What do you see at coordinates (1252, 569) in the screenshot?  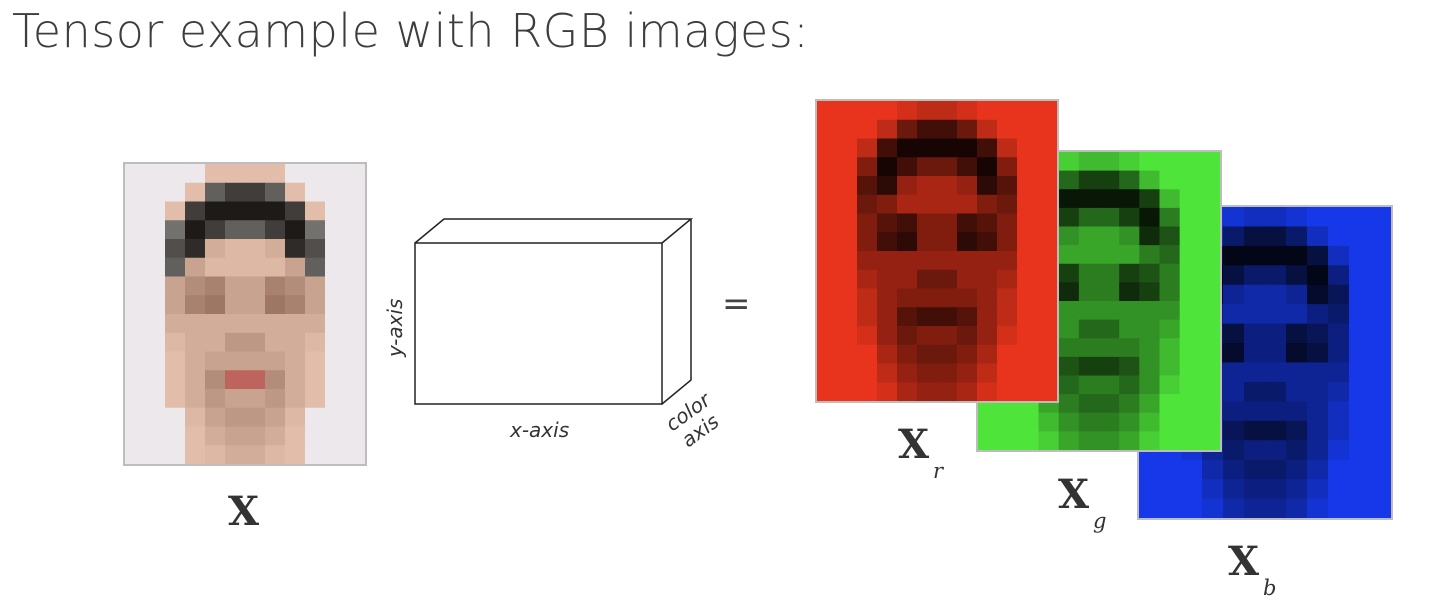 I see `label-x-b: Xb` at bounding box center [1252, 569].